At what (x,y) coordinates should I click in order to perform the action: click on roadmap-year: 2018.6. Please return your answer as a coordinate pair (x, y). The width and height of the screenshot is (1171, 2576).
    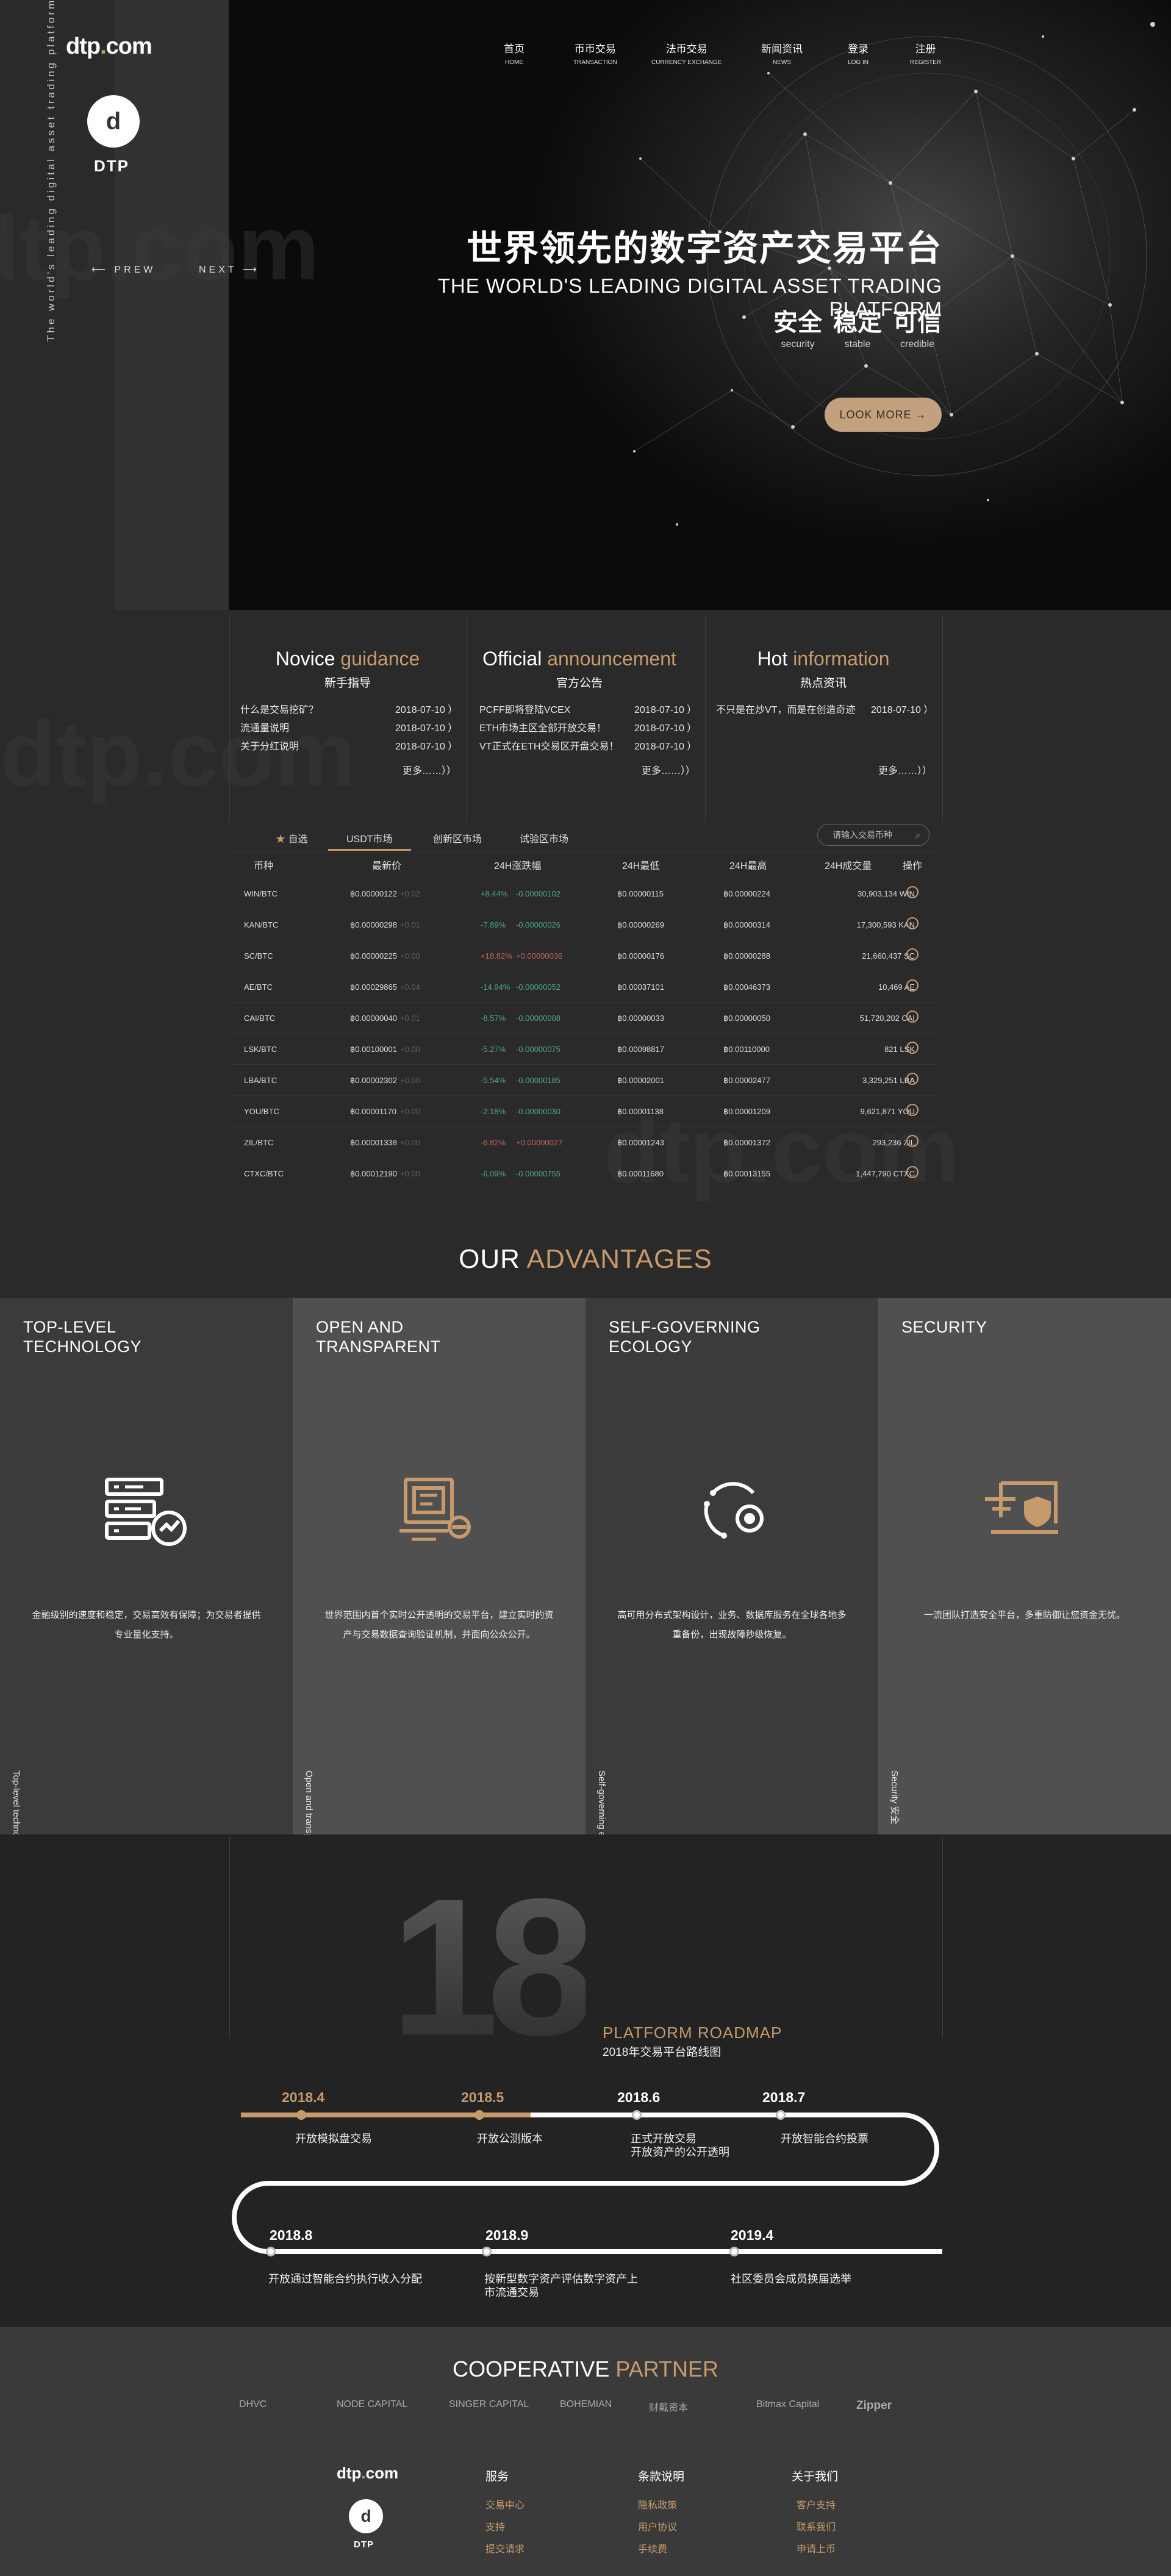
    Looking at the image, I should click on (639, 2097).